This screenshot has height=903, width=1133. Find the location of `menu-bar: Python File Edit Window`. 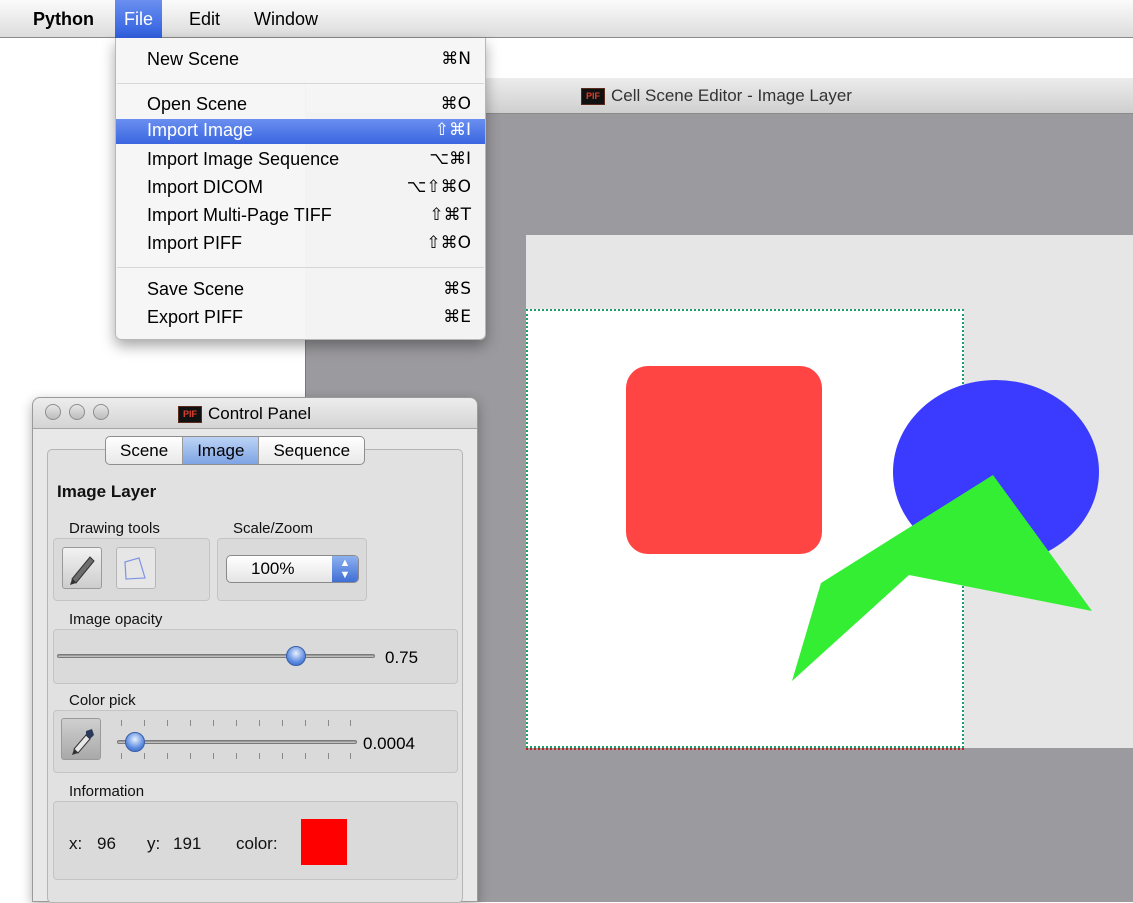

menu-bar: Python File Edit Window is located at coordinates (566, 19).